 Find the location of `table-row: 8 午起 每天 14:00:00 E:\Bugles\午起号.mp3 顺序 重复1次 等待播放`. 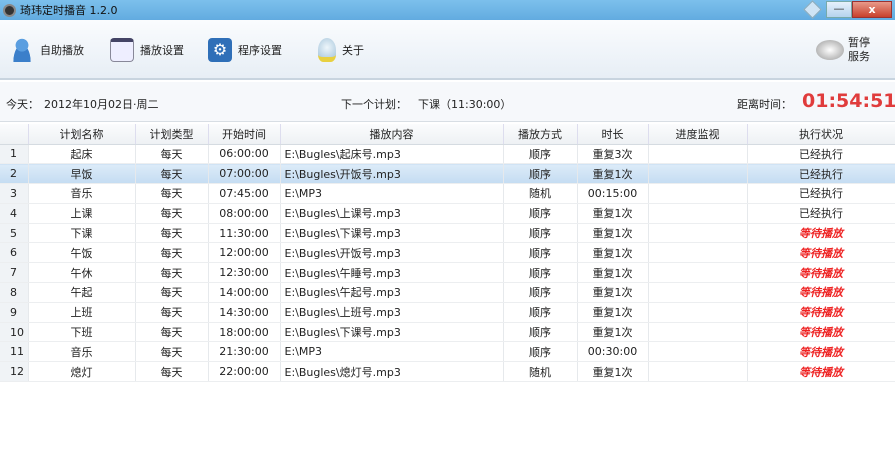

table-row: 8 午起 每天 14:00:00 E:\Bugles\午起号.mp3 顺序 重复1次 等待播放 is located at coordinates (447, 292).